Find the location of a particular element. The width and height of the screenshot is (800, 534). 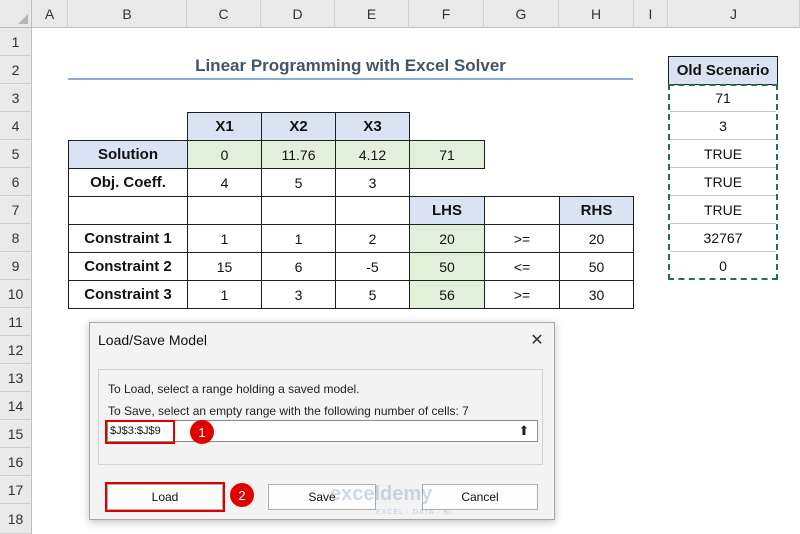

select-all-corner is located at coordinates (16, 14).